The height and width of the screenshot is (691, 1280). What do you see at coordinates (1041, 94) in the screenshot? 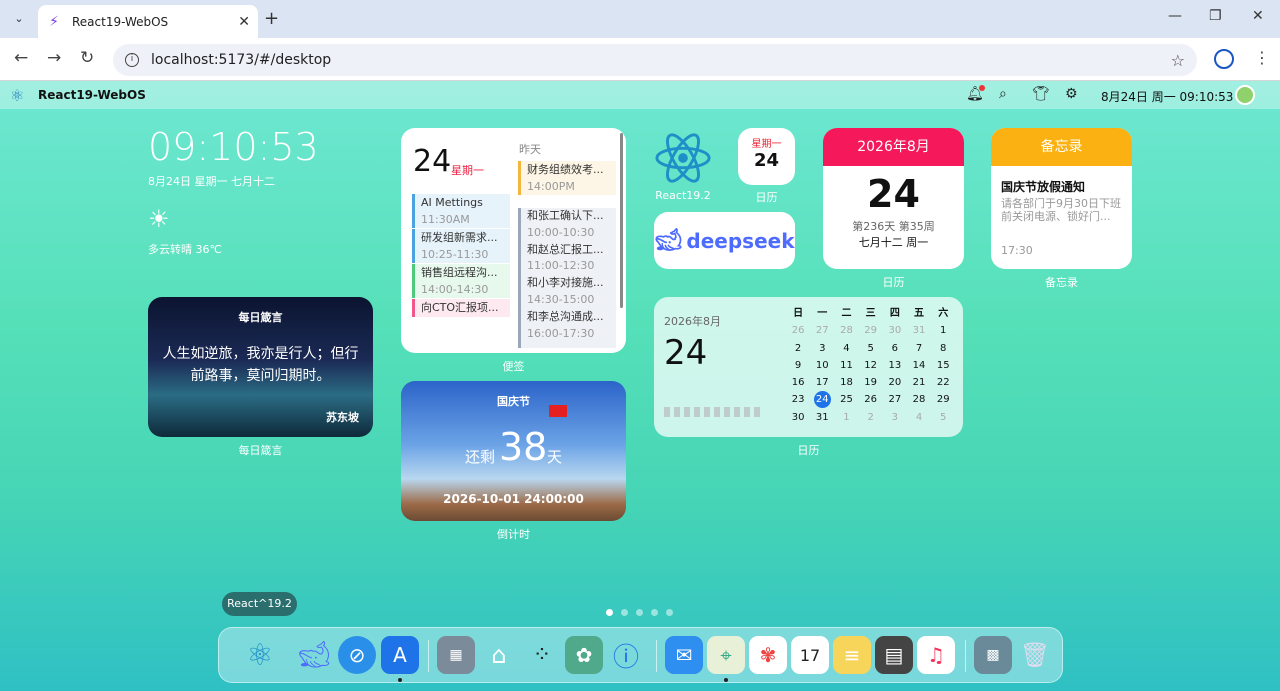
I see `shirt-icon: 👕︎` at bounding box center [1041, 94].